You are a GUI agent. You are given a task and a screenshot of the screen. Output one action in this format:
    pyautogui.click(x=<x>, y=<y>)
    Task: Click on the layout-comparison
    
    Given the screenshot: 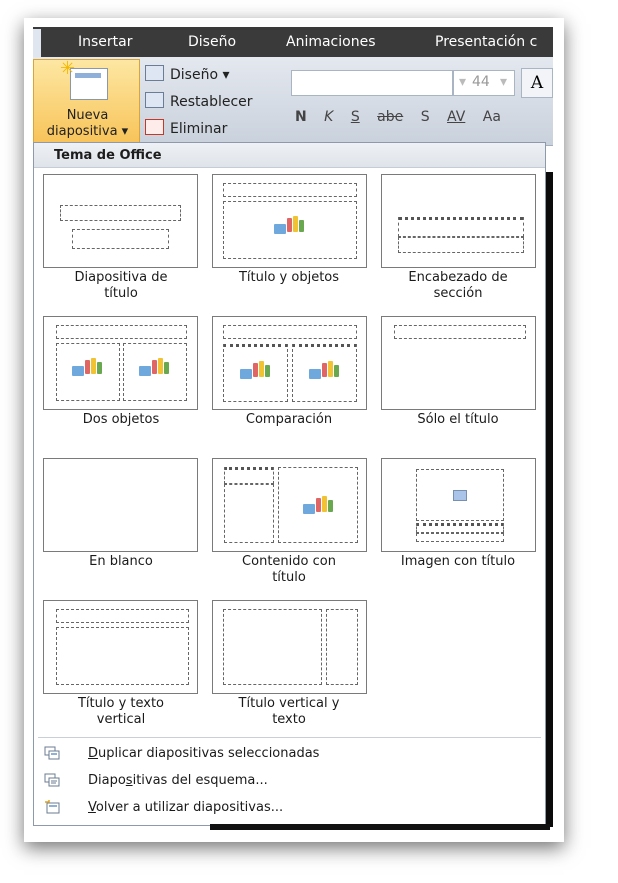 What is the action you would take?
    pyautogui.click(x=289, y=363)
    